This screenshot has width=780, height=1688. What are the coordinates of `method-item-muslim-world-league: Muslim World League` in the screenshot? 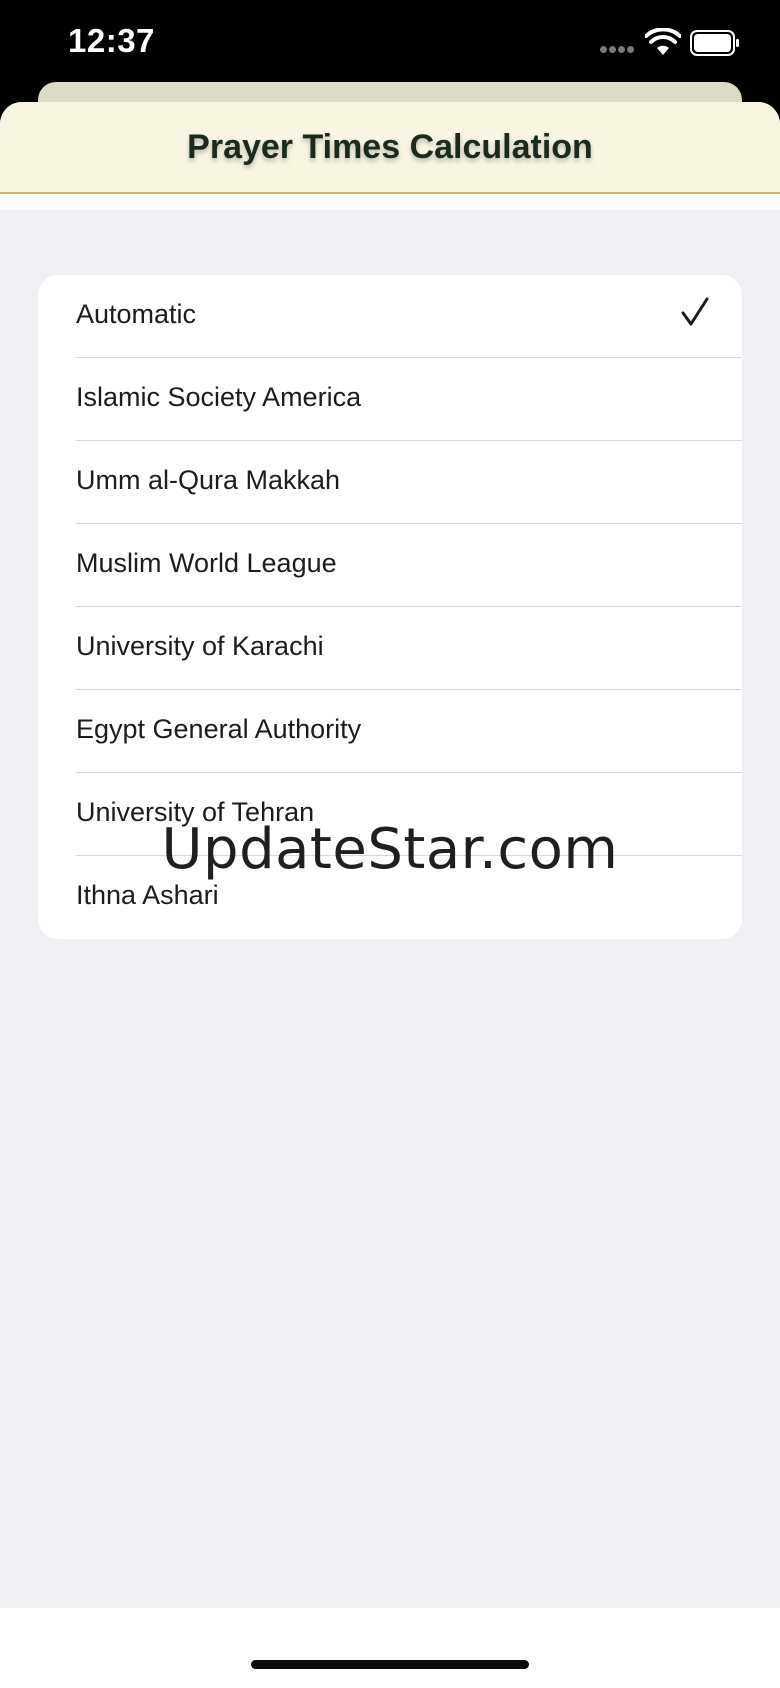 It's located at (390, 565).